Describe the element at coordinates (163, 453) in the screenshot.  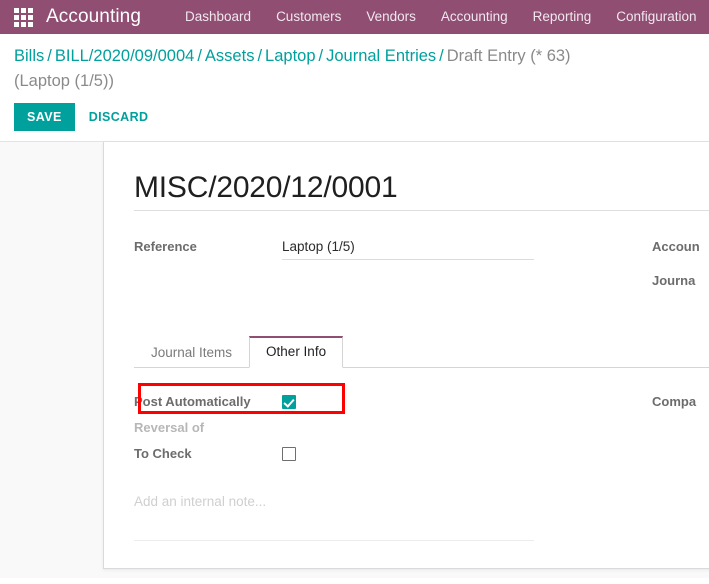
I see `to-check-label: To Check` at that location.